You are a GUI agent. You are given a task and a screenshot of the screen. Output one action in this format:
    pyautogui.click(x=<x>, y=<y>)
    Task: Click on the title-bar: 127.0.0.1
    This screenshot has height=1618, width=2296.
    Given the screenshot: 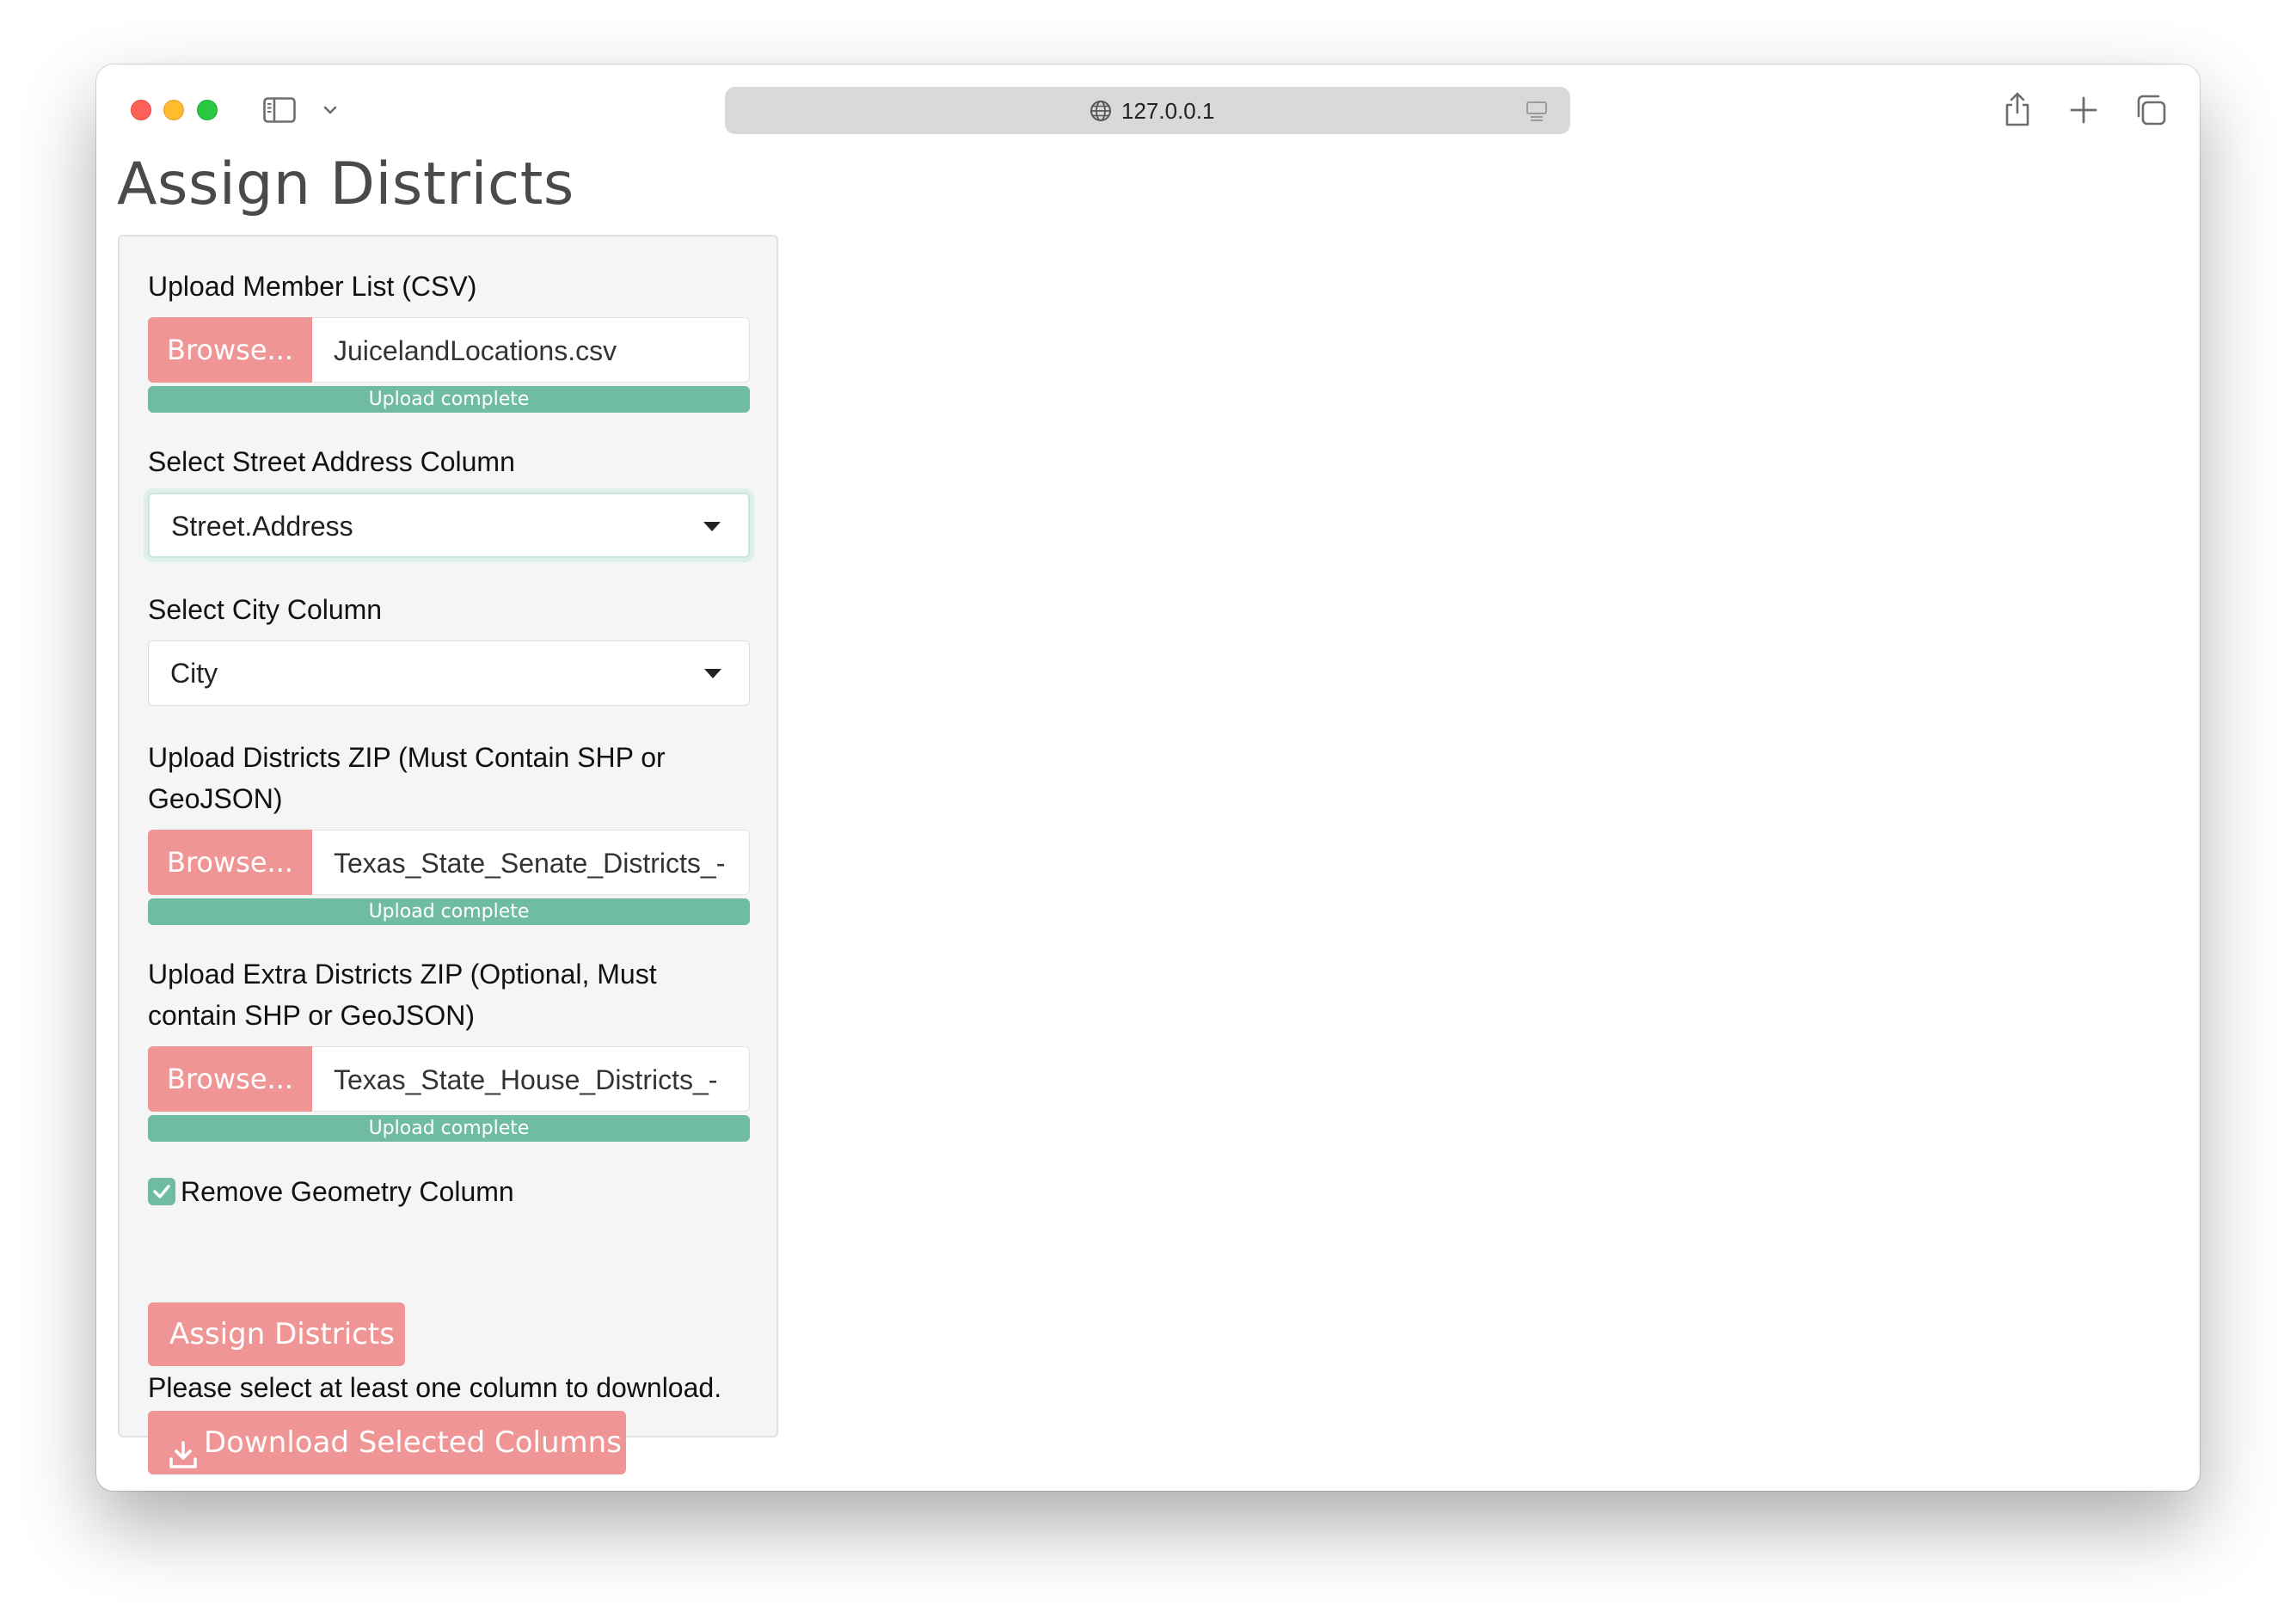 What is the action you would take?
    pyautogui.click(x=1148, y=111)
    